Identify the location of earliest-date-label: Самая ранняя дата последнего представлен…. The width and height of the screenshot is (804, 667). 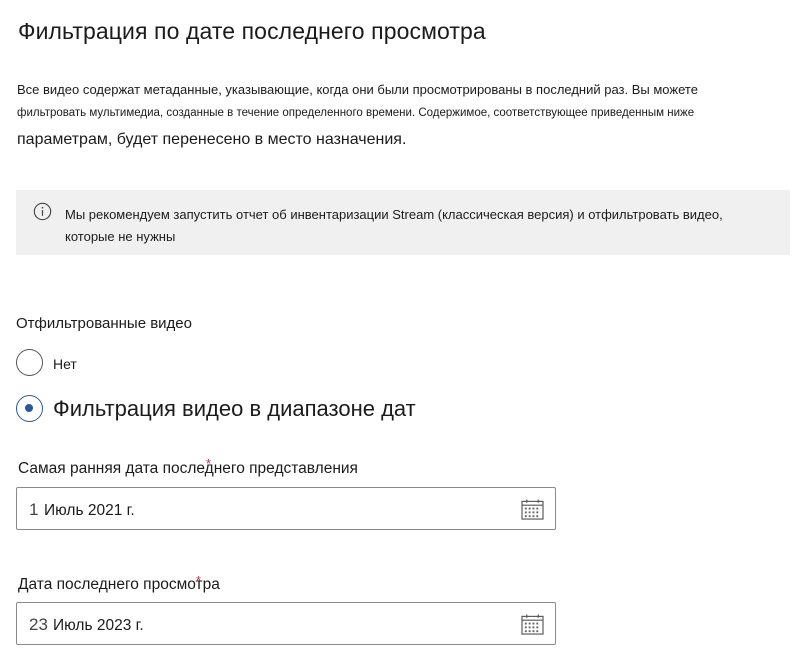
(188, 468).